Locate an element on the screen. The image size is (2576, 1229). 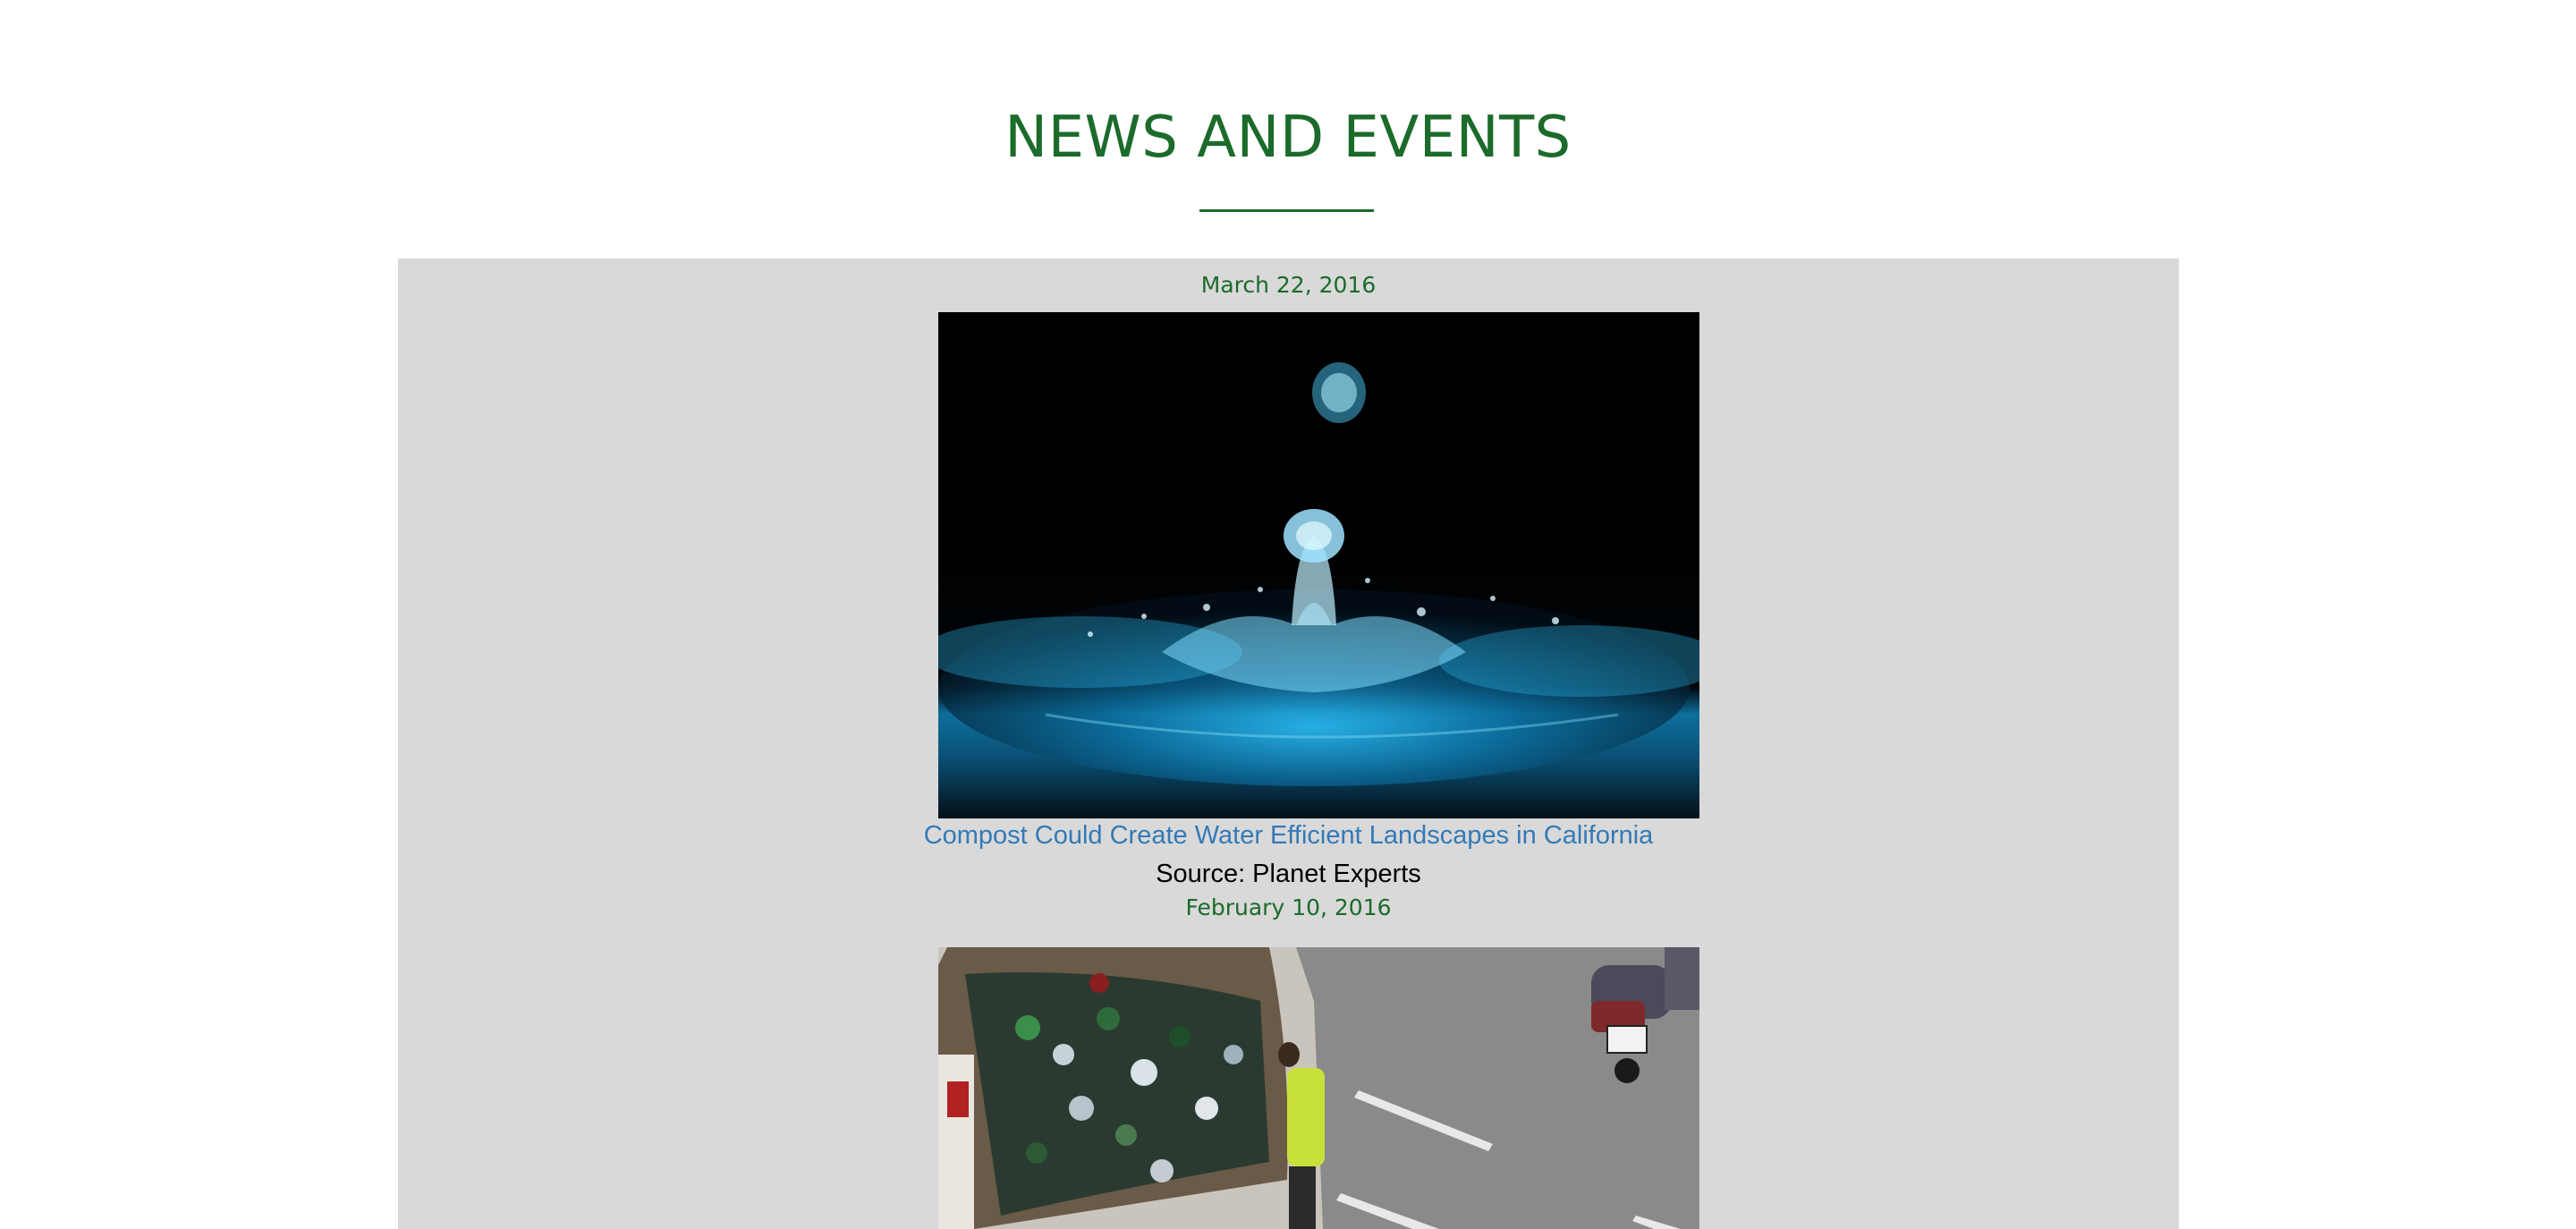
water-droplet-image is located at coordinates (1318, 565).